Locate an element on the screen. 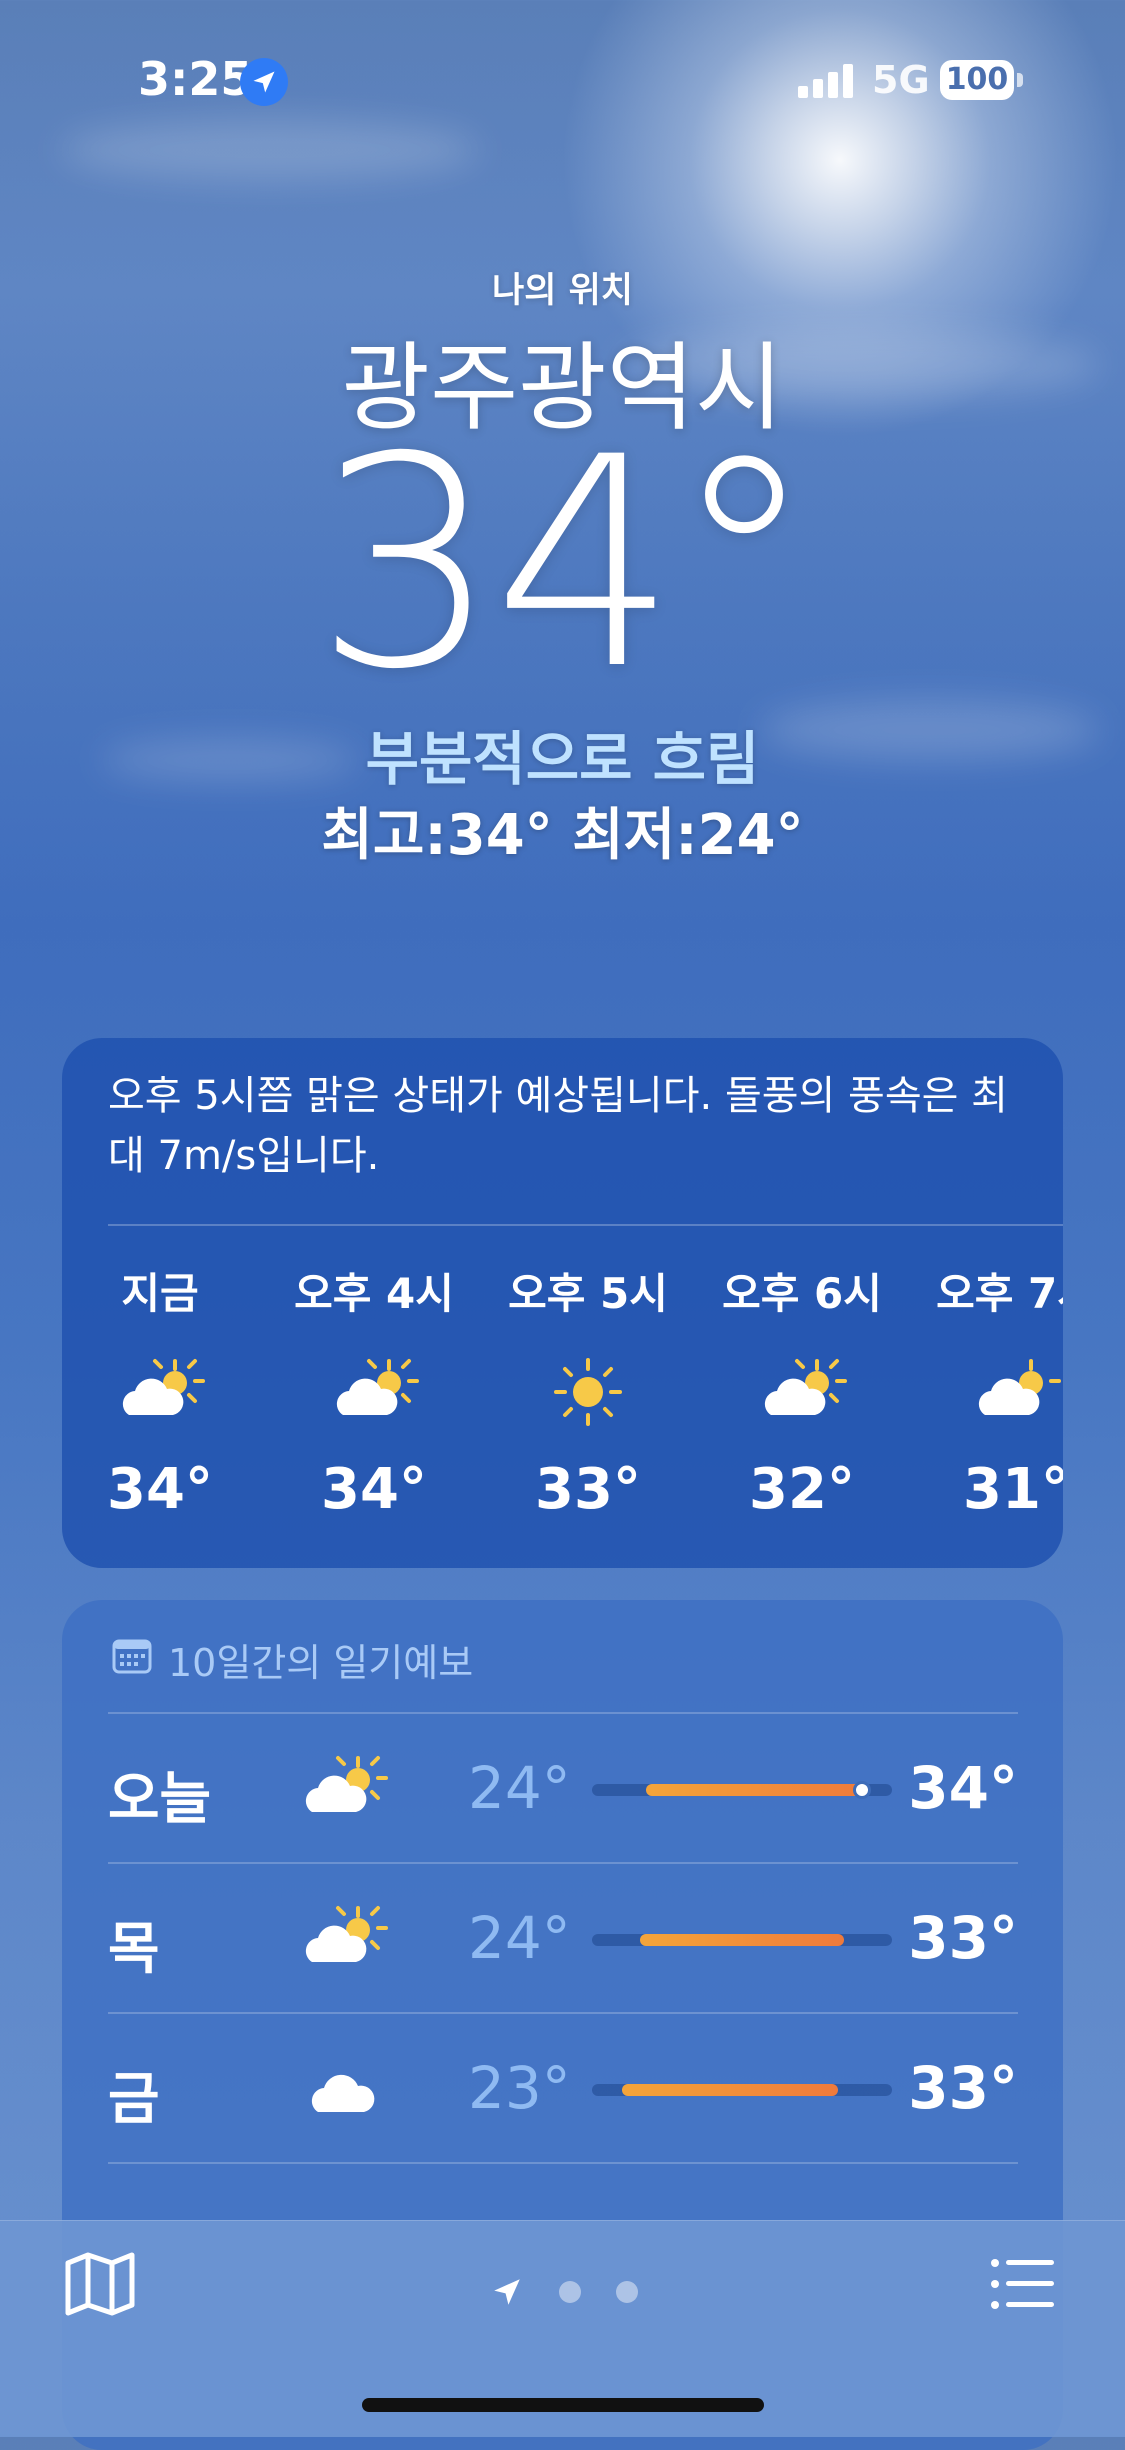 Image resolution: width=1125 pixels, height=2450 pixels. day-name: 금 is located at coordinates (134, 2099).